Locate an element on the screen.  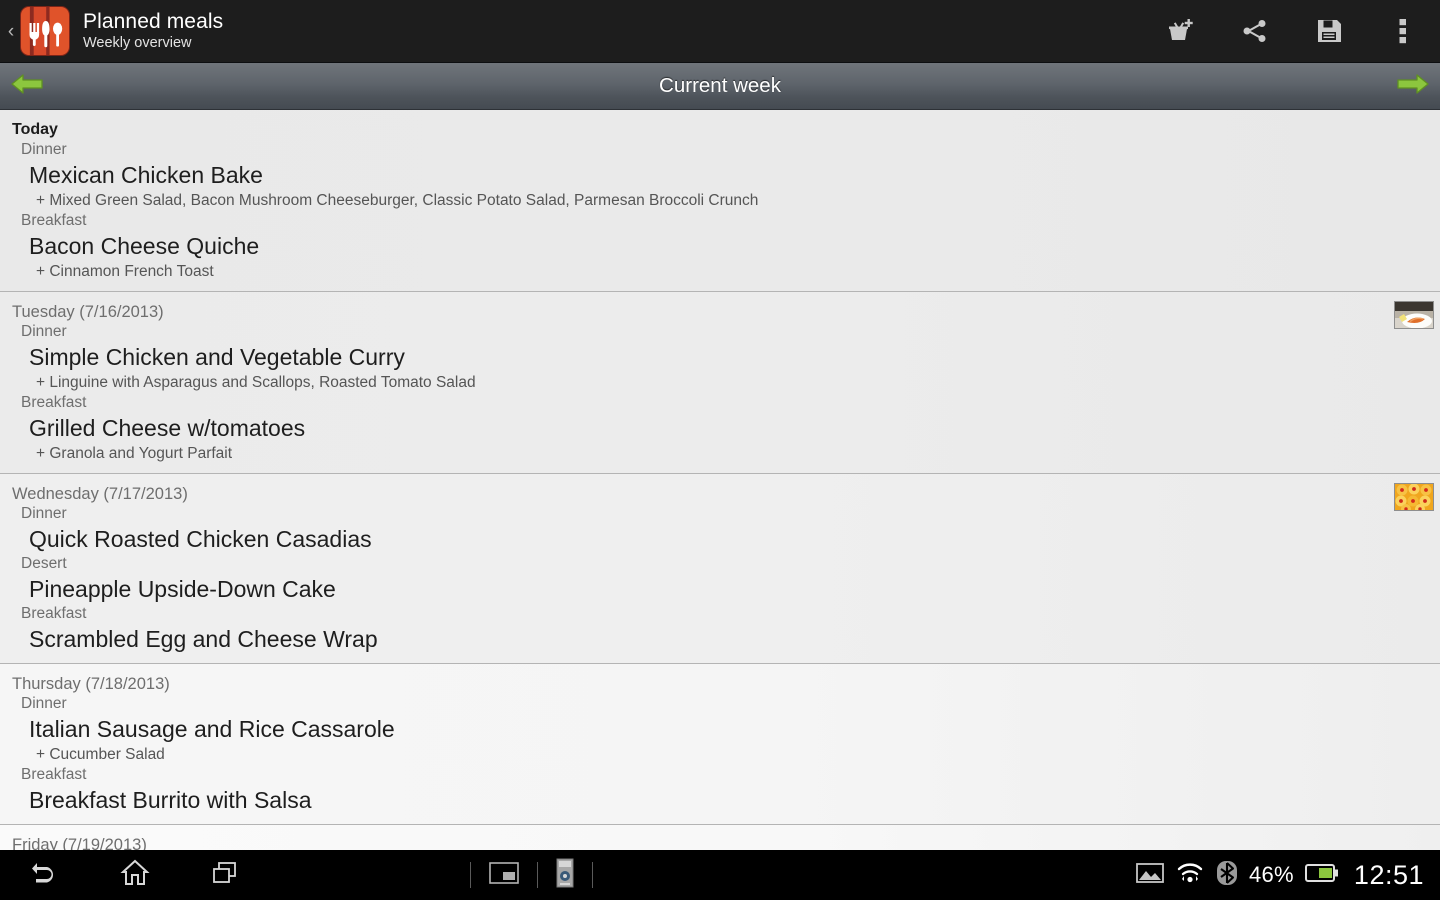
clock-label: 12:51 is located at coordinates (1388, 874).